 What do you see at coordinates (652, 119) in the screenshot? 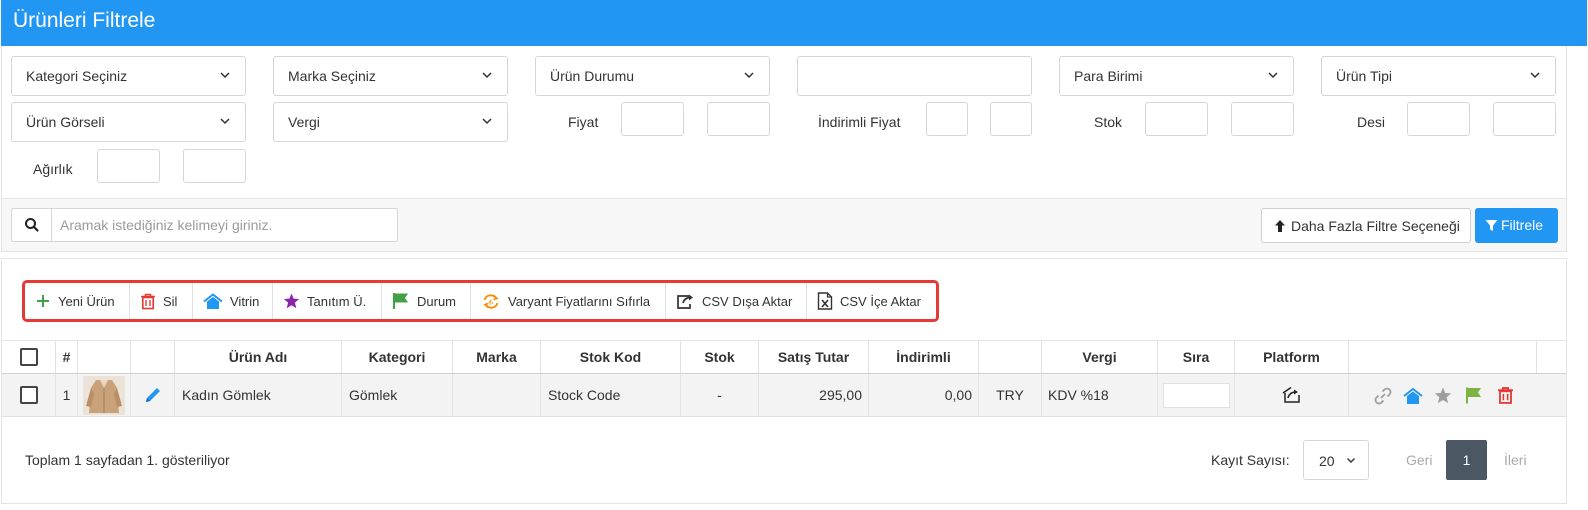
I see `price-min-input` at bounding box center [652, 119].